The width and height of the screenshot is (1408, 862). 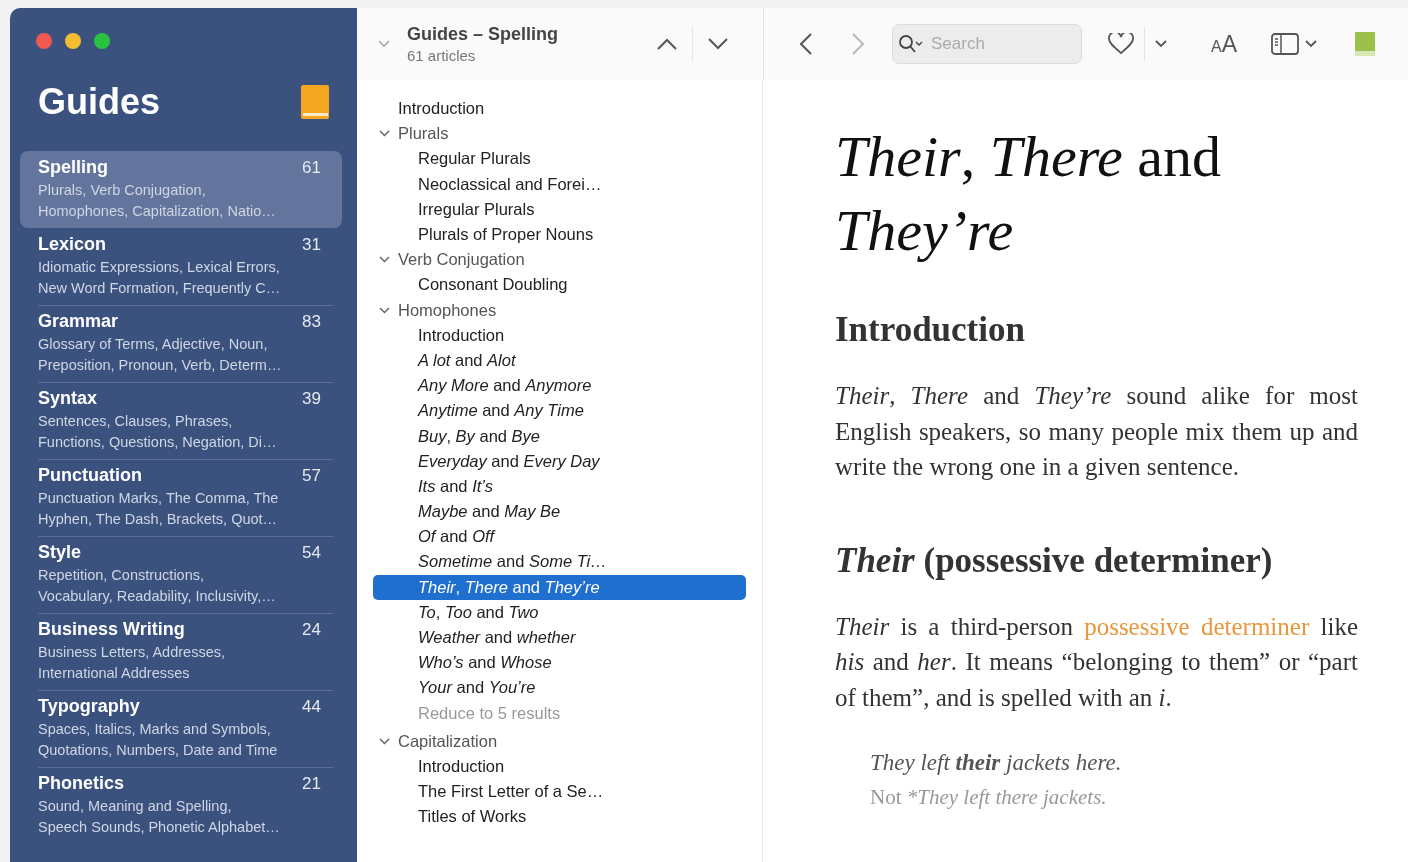 What do you see at coordinates (559, 285) in the screenshot?
I see `tree-item: Consonant Doubling` at bounding box center [559, 285].